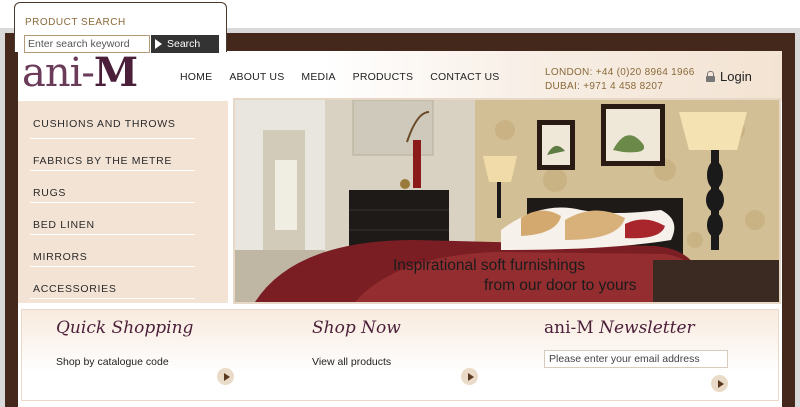  I want to click on quick-shopping-title: Quick Shopping, so click(125, 328).